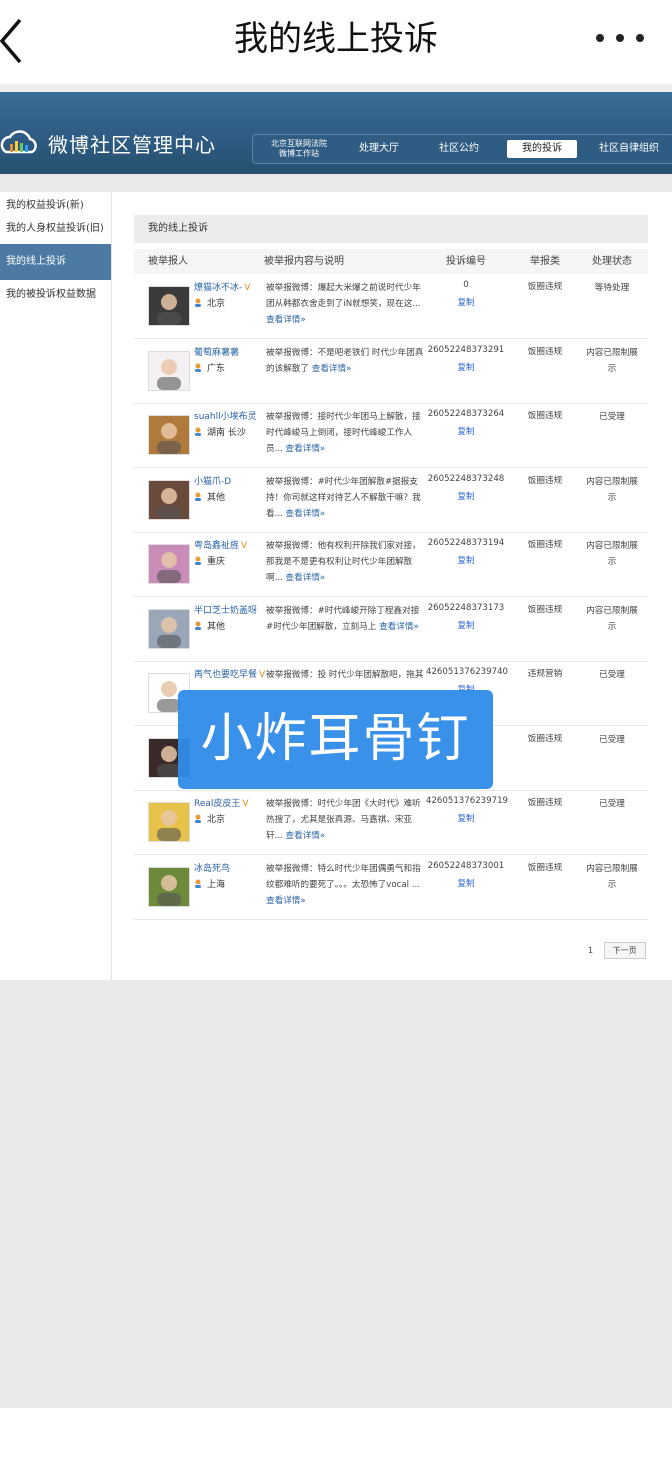  What do you see at coordinates (55, 586) in the screenshot?
I see `sidebar: 我的权益投诉(新) 我的人身权益投诉(旧) 我的线上投诉 我的被投诉权益数据` at bounding box center [55, 586].